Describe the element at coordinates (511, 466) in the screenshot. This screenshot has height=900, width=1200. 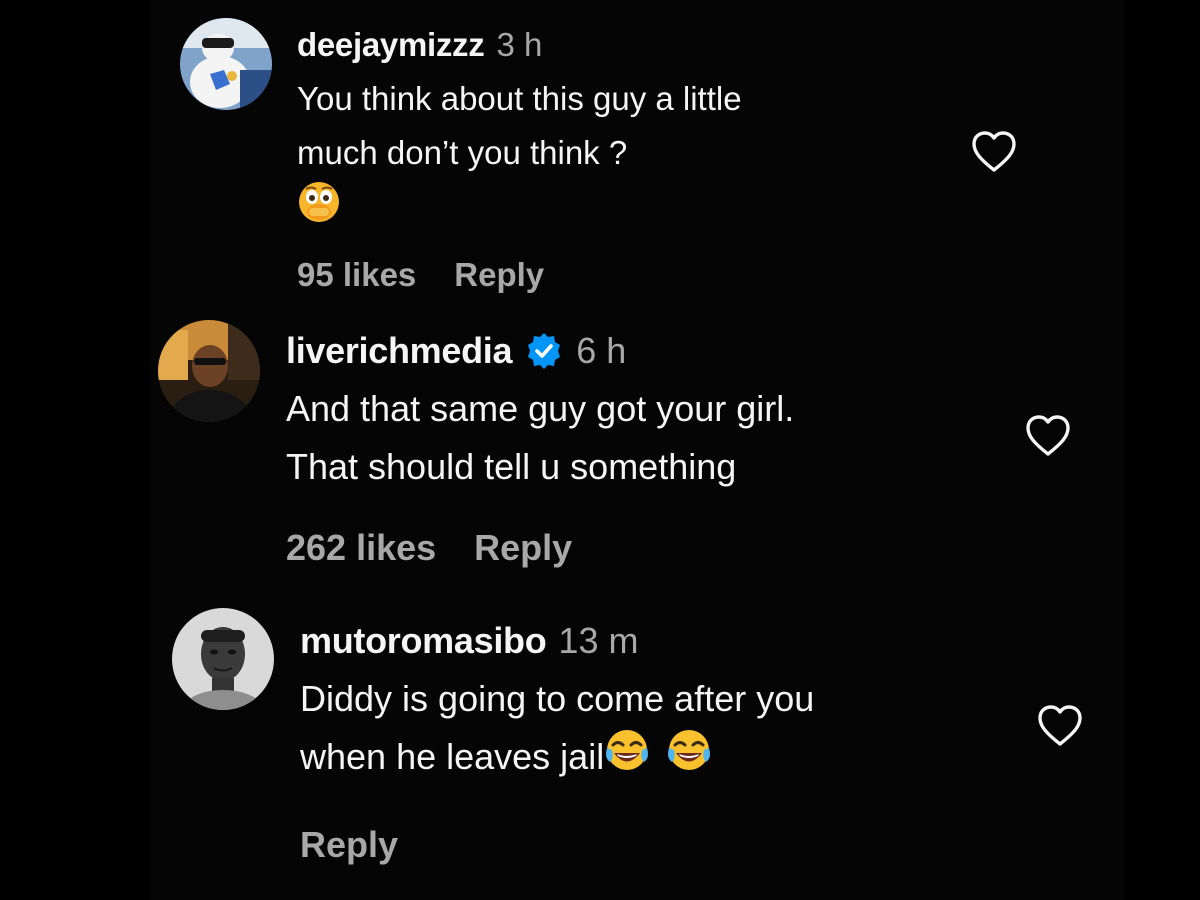
I see `comment-text-line: That should tell u something` at that location.